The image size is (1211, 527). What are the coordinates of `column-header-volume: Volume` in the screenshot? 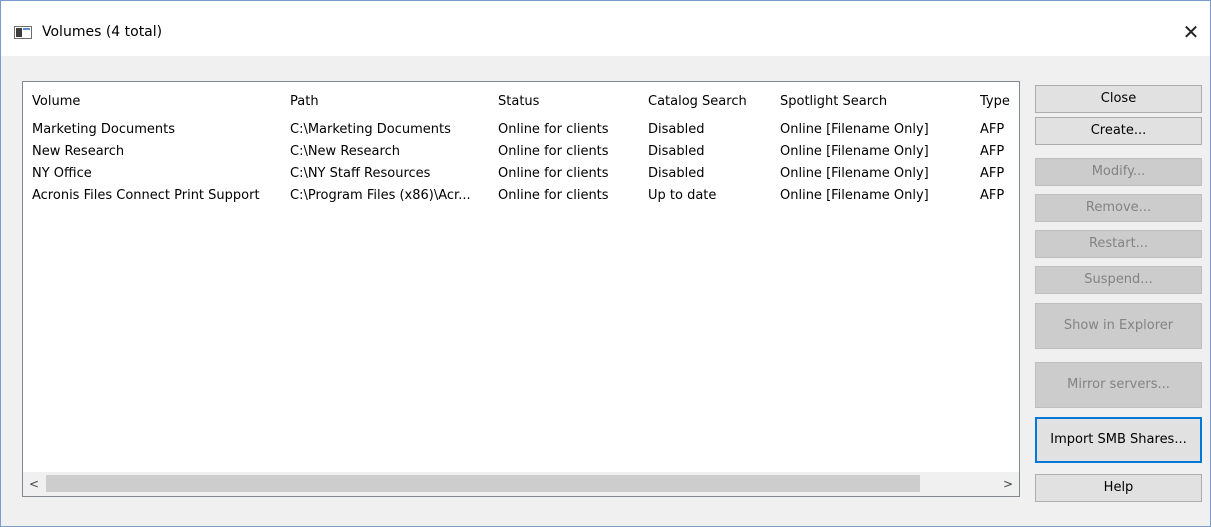 It's located at (56, 101).